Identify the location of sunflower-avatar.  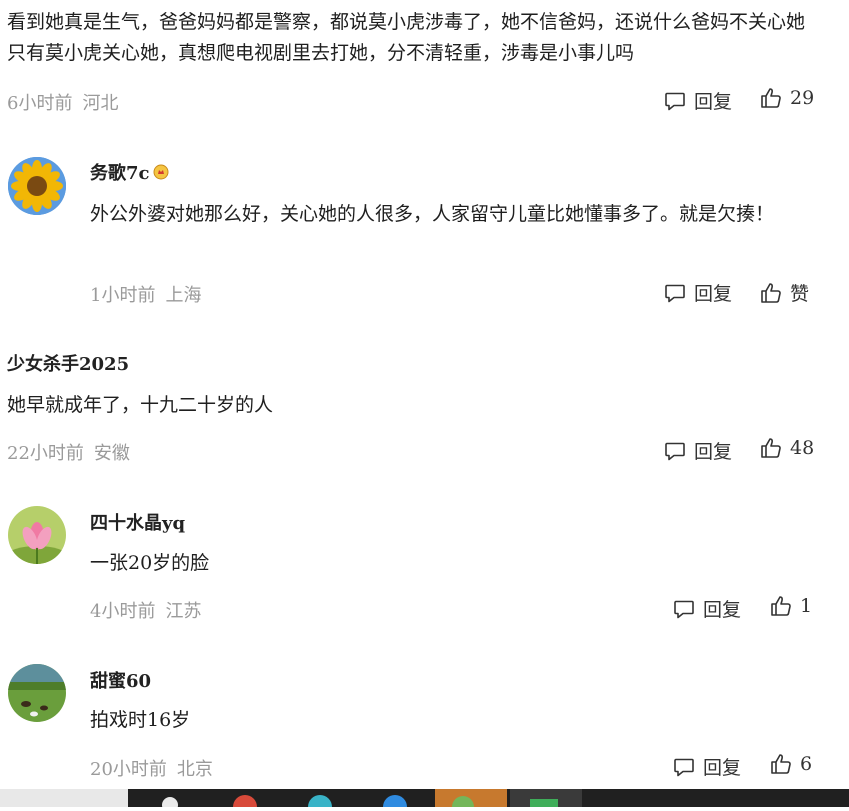
(37, 186).